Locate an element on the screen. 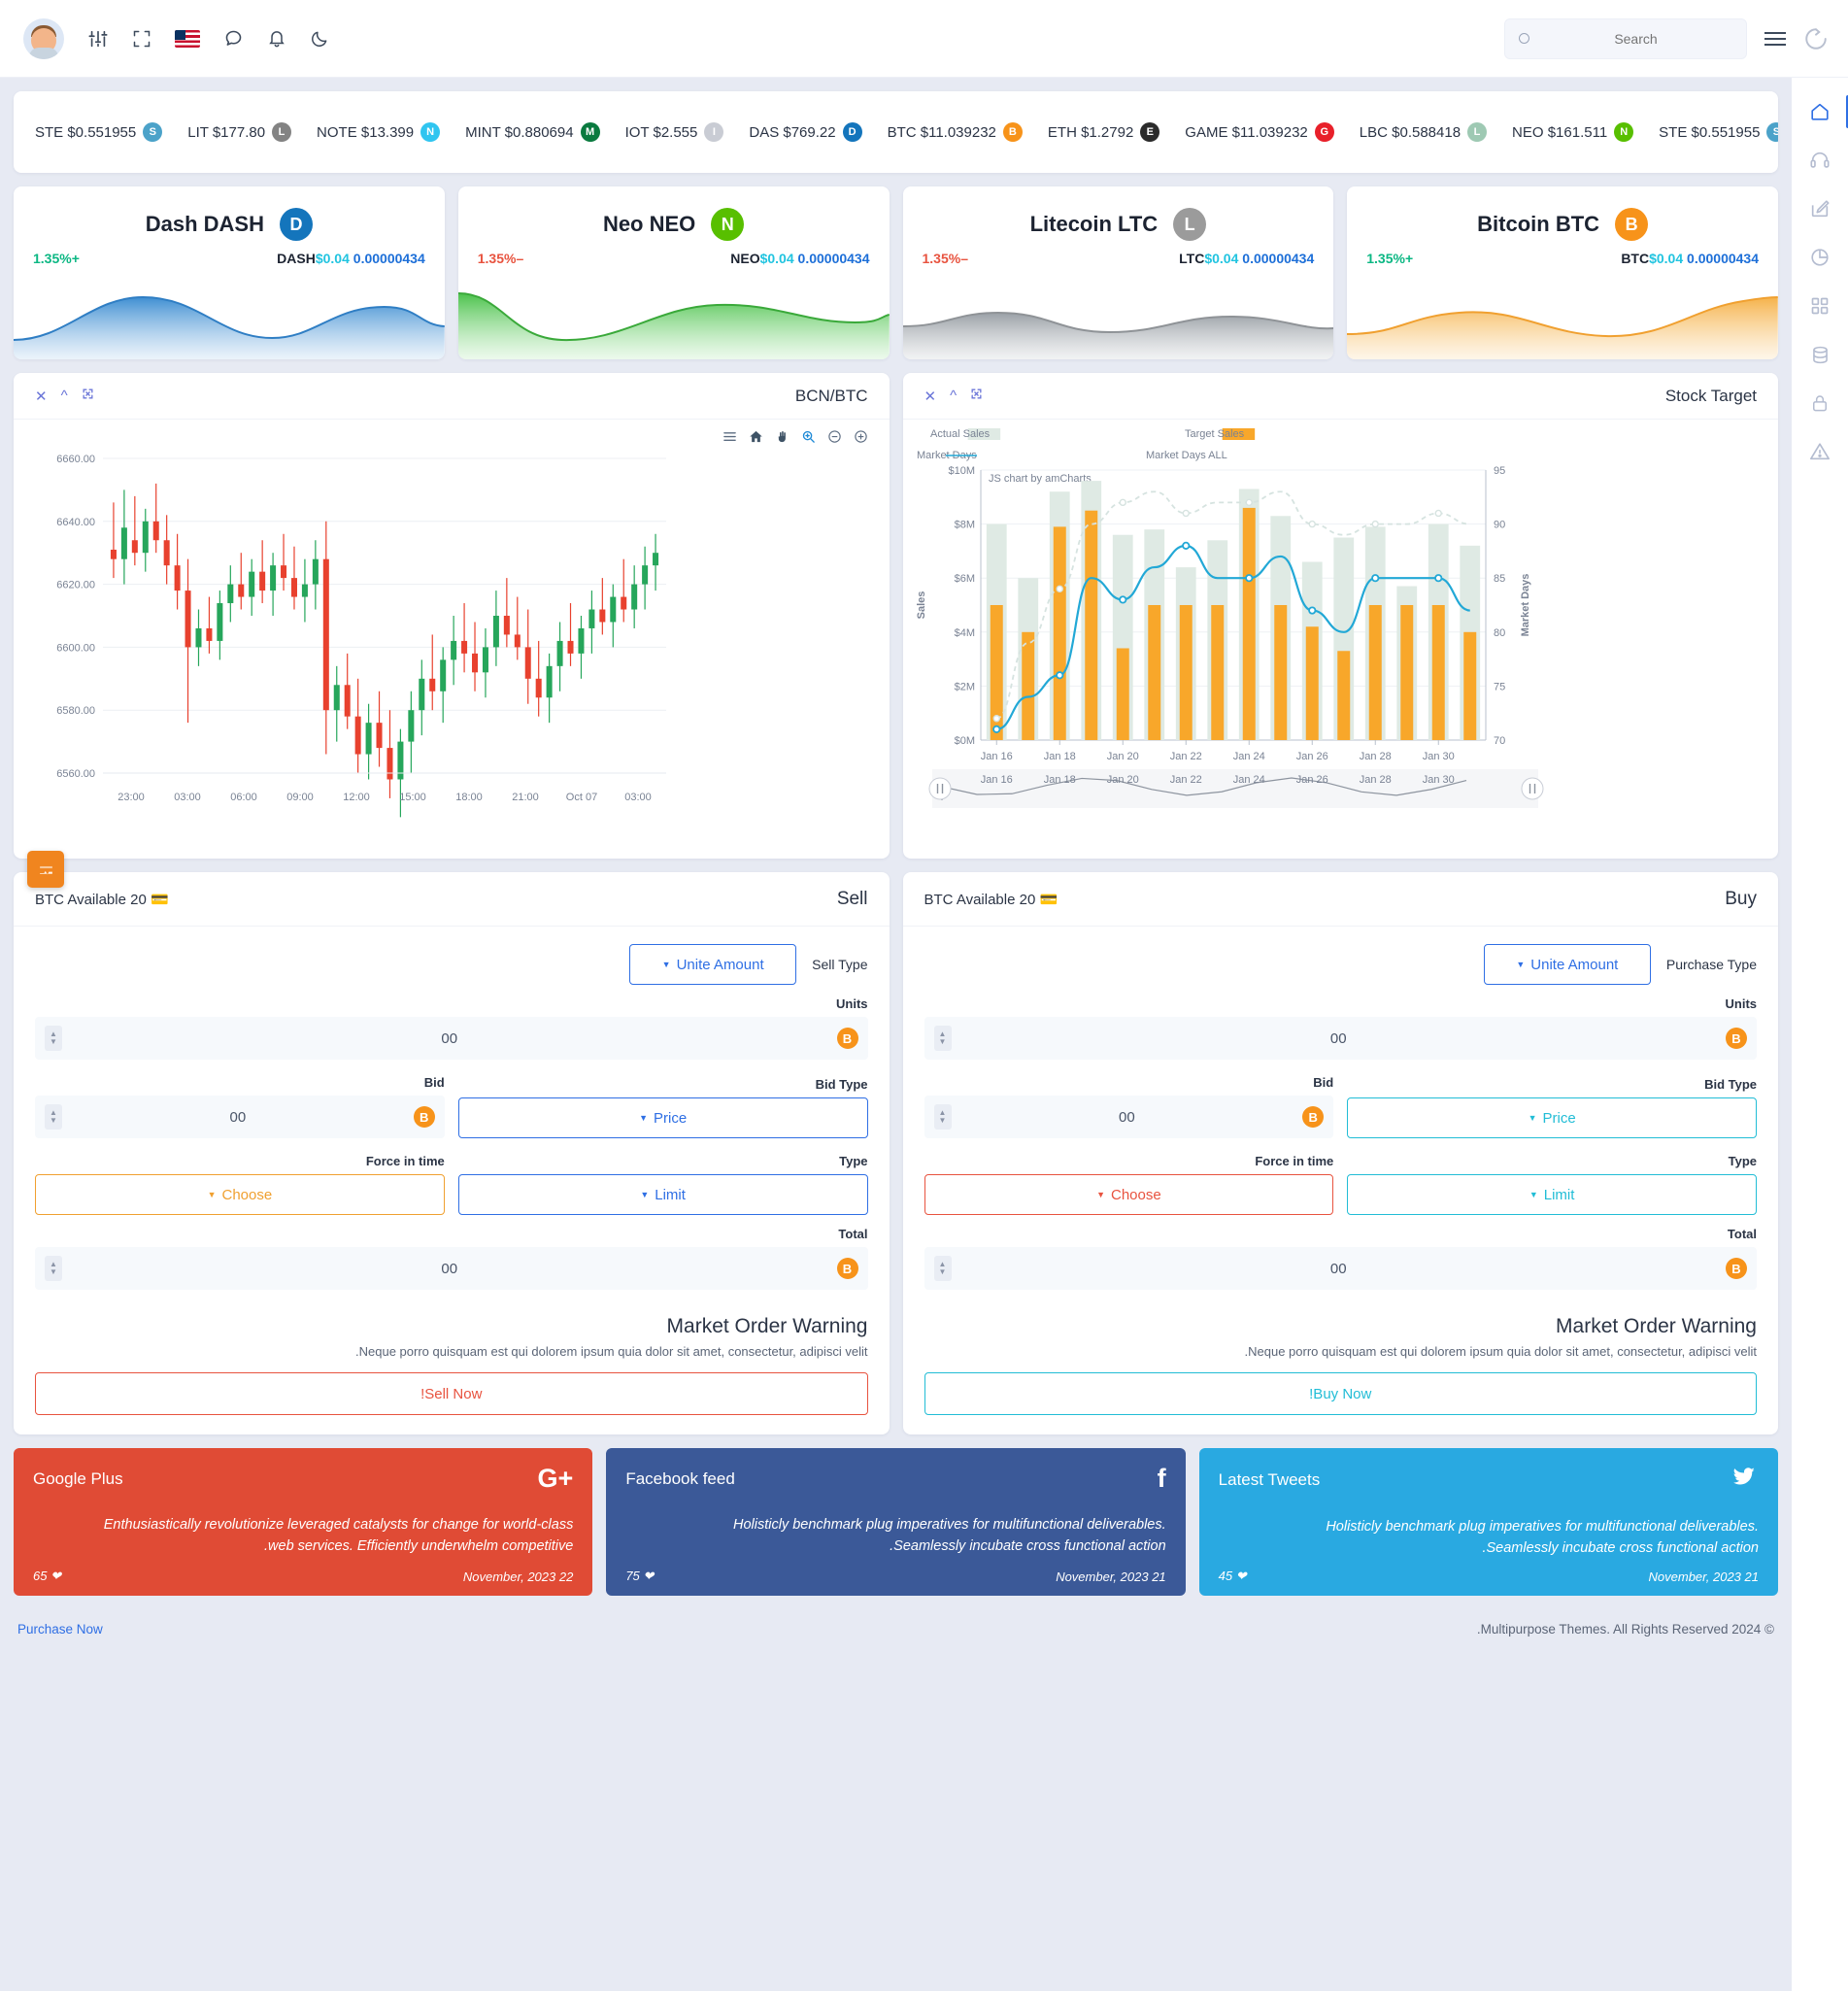 The width and height of the screenshot is (1848, 1991). ticker-item: IOT $2.555 I is located at coordinates (674, 132).